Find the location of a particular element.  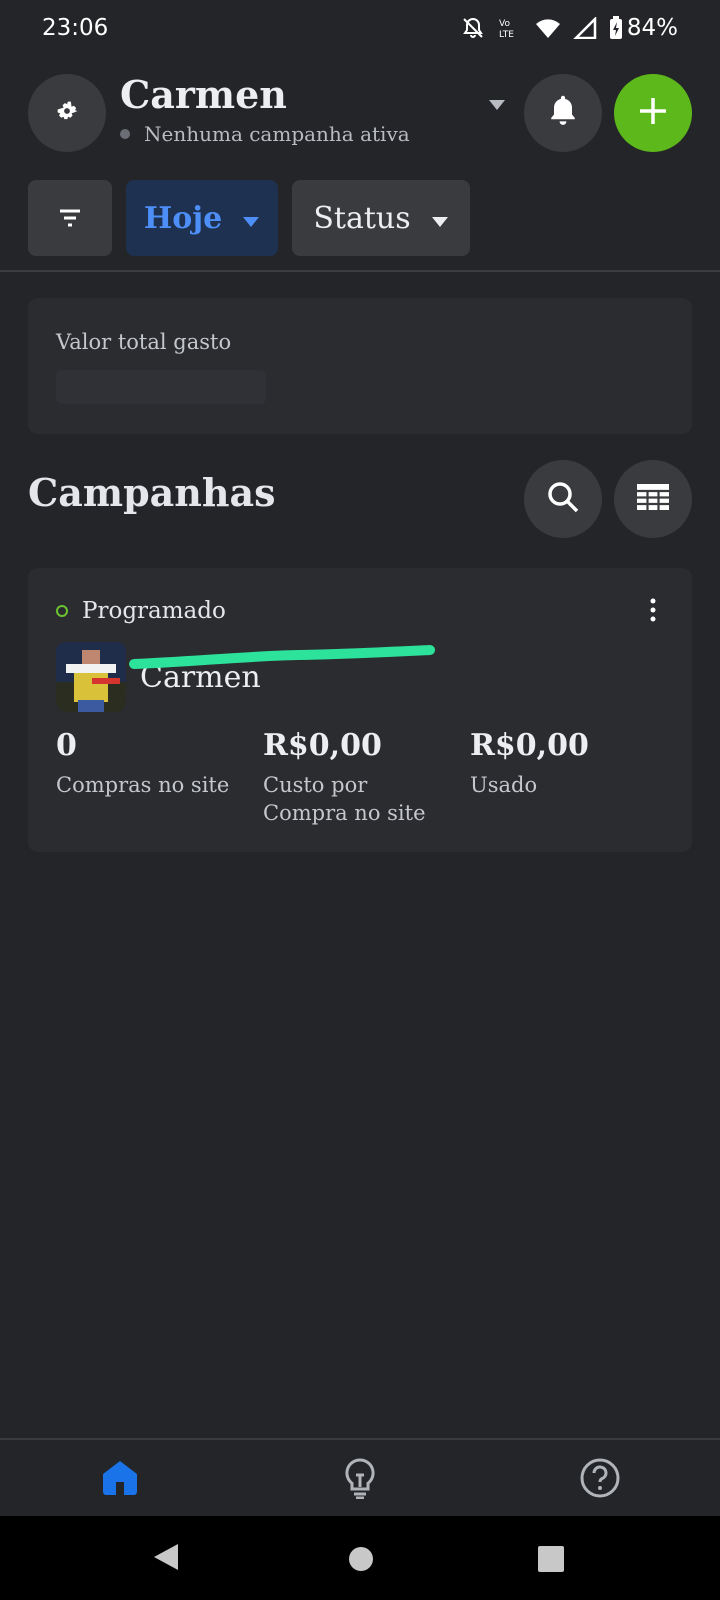

notifications-button is located at coordinates (563, 113).